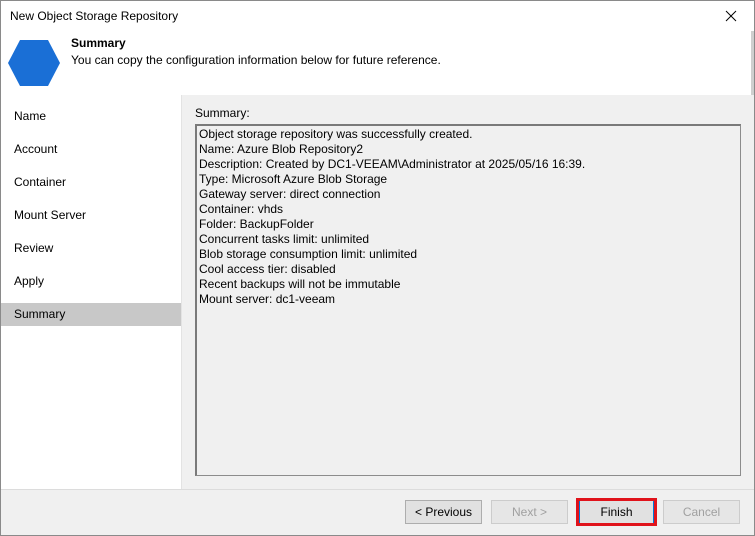  Describe the element at coordinates (281, 149) in the screenshot. I see `summary-line: Name: Azure Blob Repository2` at that location.